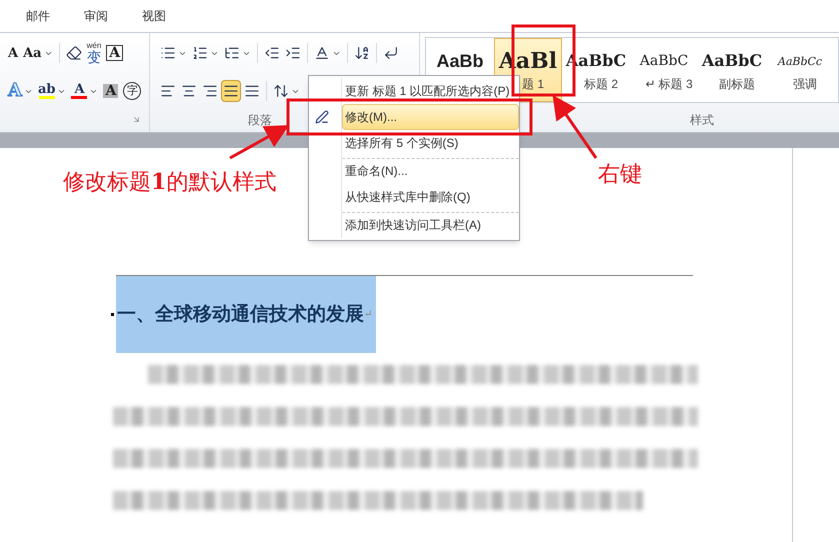 The height and width of the screenshot is (542, 839). Describe the element at coordinates (96, 16) in the screenshot. I see `ribbon-tab: 审阅` at that location.